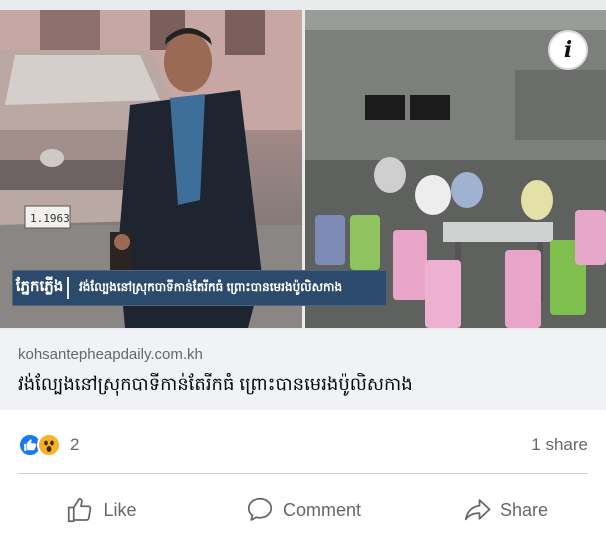 The image size is (606, 543). I want to click on like-label: Like, so click(120, 509).